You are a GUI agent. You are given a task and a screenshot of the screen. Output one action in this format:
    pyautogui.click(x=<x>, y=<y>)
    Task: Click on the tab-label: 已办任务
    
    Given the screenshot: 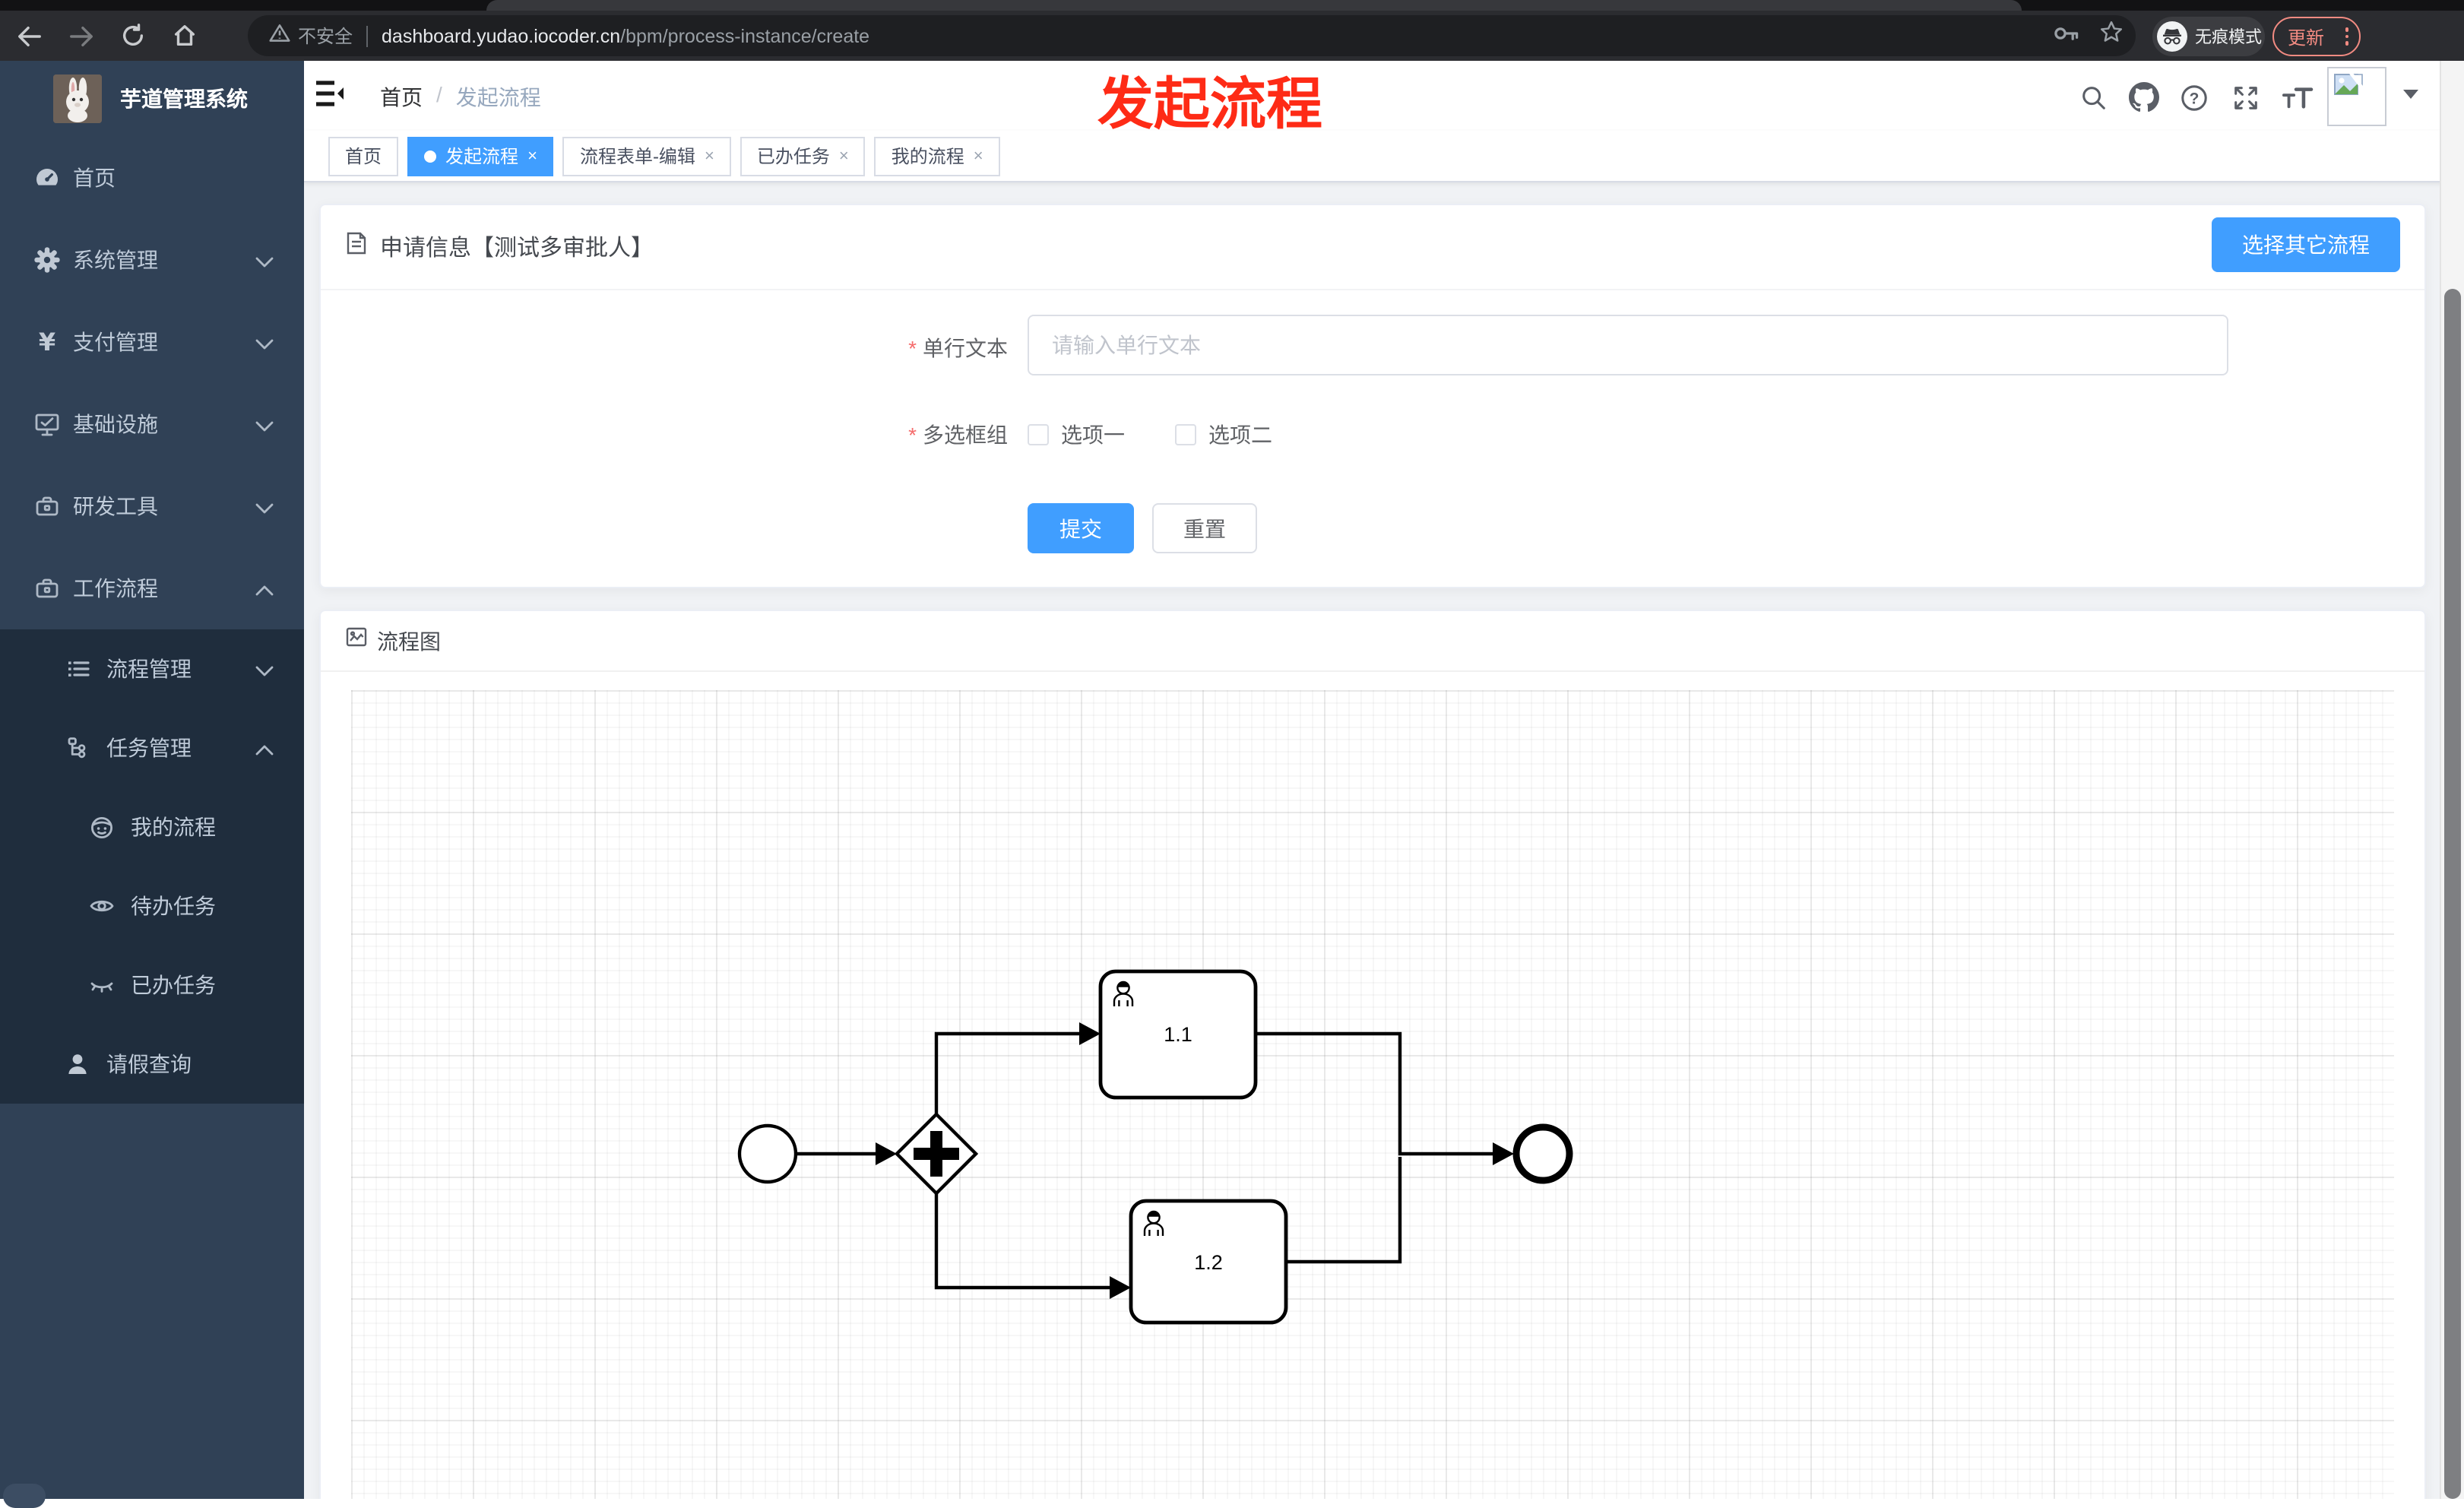 What is the action you would take?
    pyautogui.click(x=793, y=156)
    